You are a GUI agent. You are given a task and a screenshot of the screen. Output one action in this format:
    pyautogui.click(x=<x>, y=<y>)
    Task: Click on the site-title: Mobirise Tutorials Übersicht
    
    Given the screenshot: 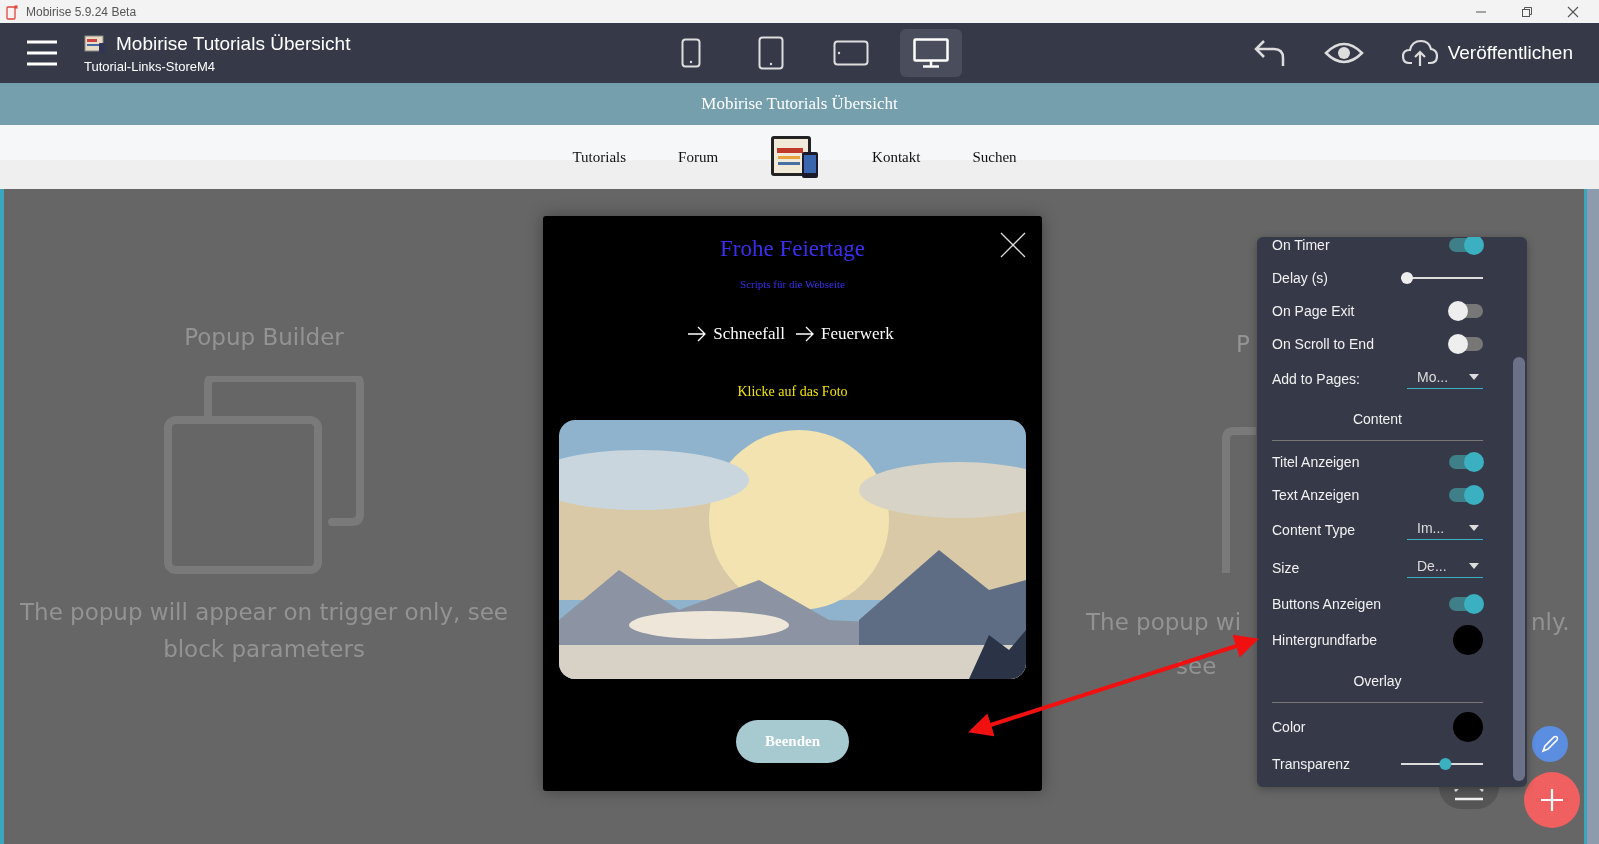 What is the action you would take?
    pyautogui.click(x=799, y=104)
    